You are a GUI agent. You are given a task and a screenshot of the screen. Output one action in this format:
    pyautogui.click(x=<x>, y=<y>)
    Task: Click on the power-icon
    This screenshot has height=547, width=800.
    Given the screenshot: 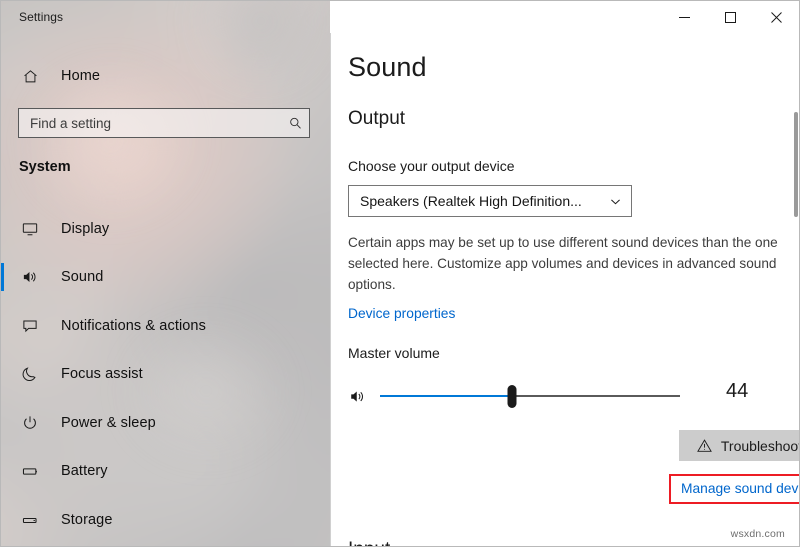 What is the action you would take?
    pyautogui.click(x=30, y=423)
    